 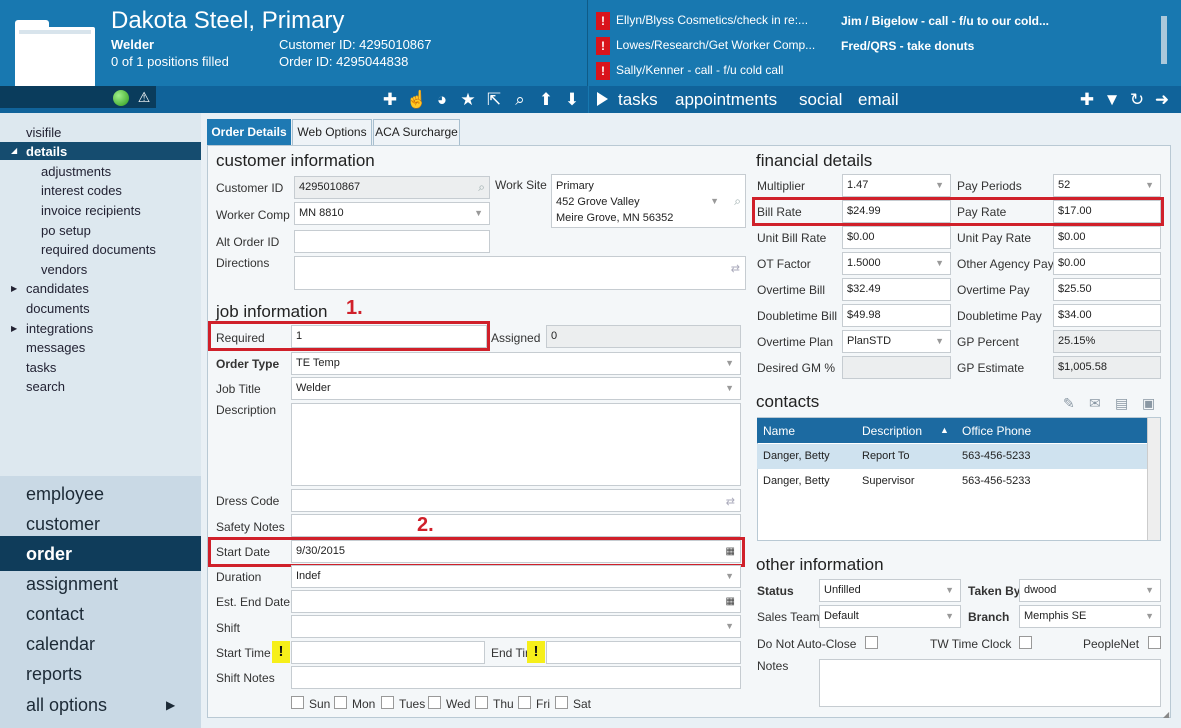 I want to click on tw-time-clock-checkbox, so click(x=1025, y=642).